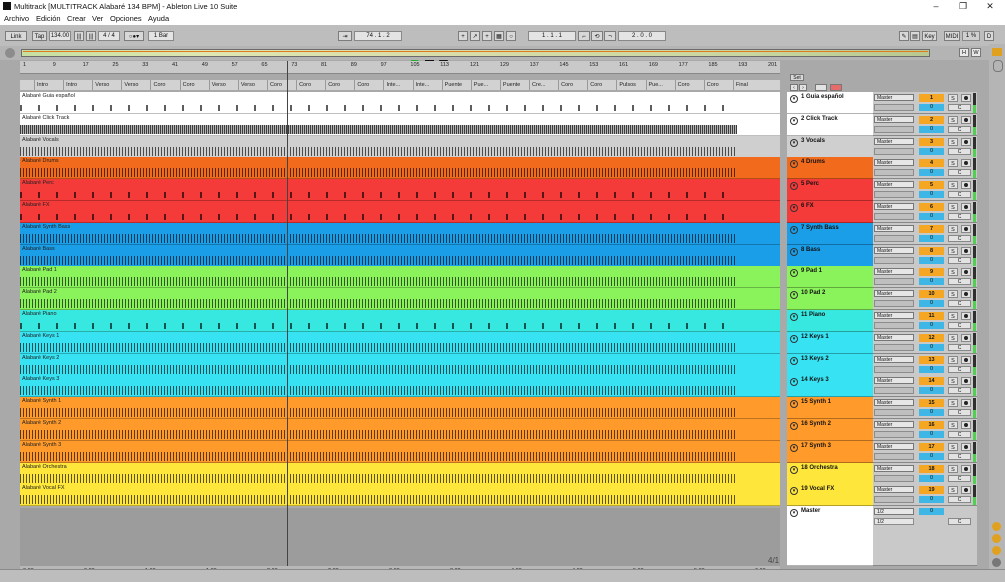 The height and width of the screenshot is (582, 1005). Describe the element at coordinates (813, 141) in the screenshot. I see `track-name: 3 Vocals` at that location.